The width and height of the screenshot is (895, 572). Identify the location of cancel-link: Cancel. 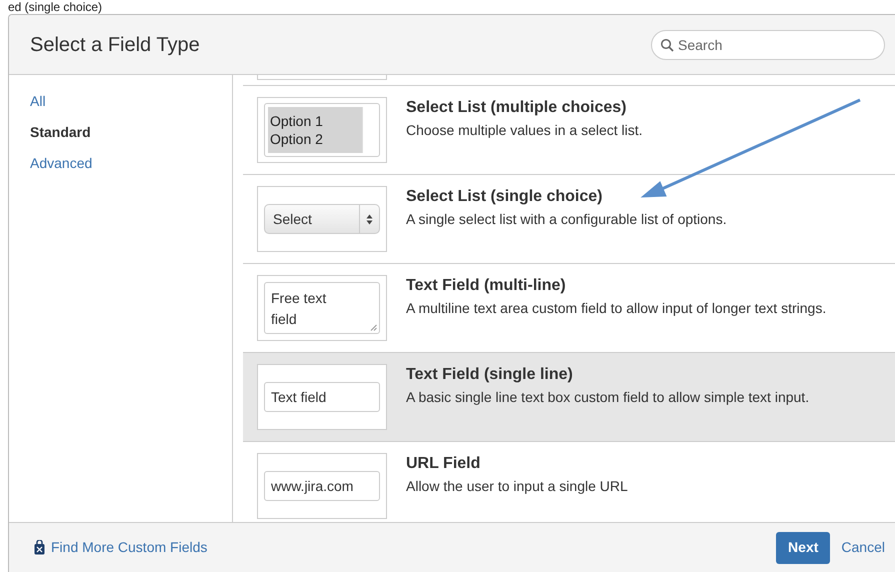
(863, 547).